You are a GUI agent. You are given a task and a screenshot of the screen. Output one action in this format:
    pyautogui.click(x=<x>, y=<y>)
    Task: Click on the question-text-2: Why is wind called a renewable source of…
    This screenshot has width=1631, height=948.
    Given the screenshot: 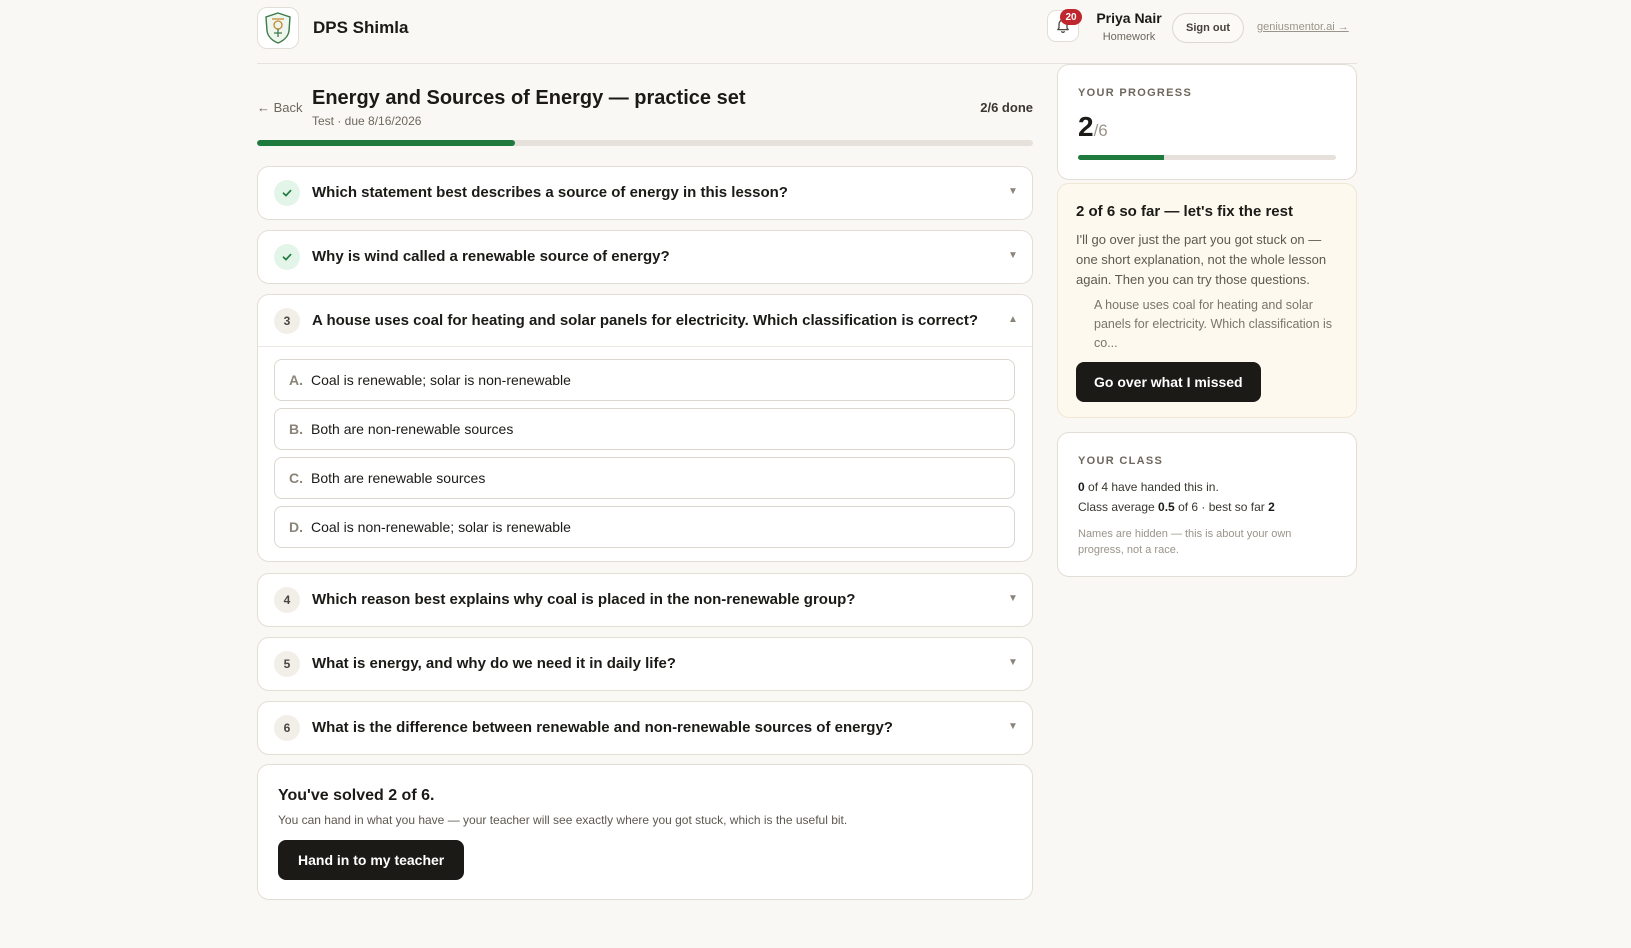 What is the action you would take?
    pyautogui.click(x=491, y=256)
    